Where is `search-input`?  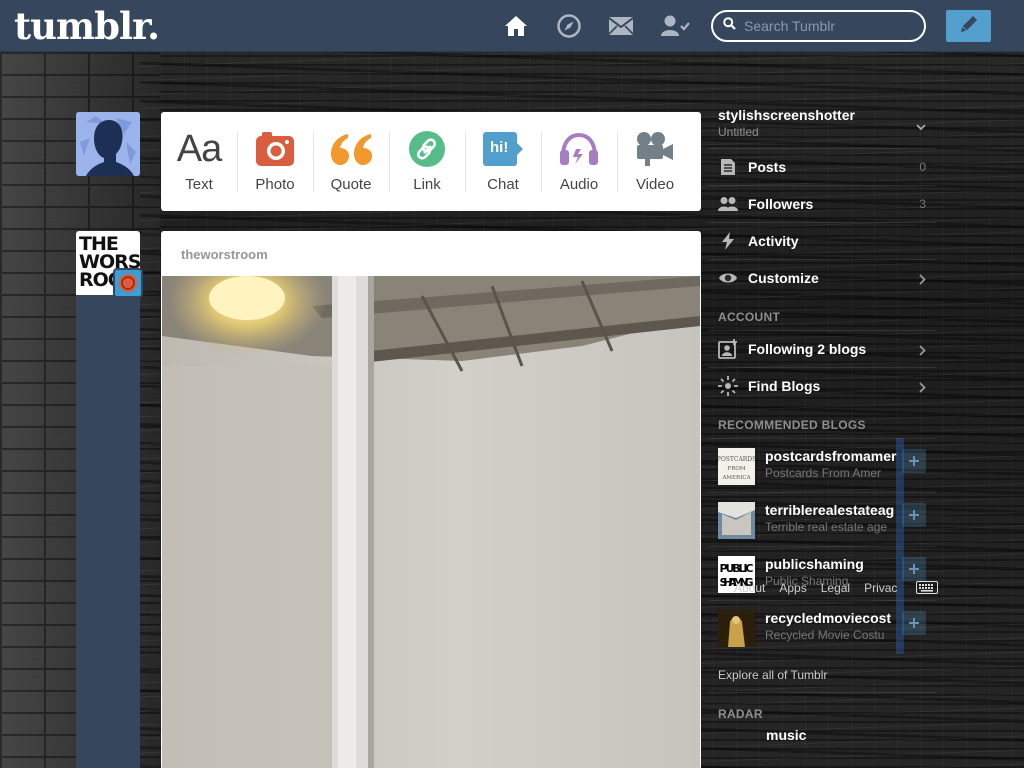
search-input is located at coordinates (829, 26).